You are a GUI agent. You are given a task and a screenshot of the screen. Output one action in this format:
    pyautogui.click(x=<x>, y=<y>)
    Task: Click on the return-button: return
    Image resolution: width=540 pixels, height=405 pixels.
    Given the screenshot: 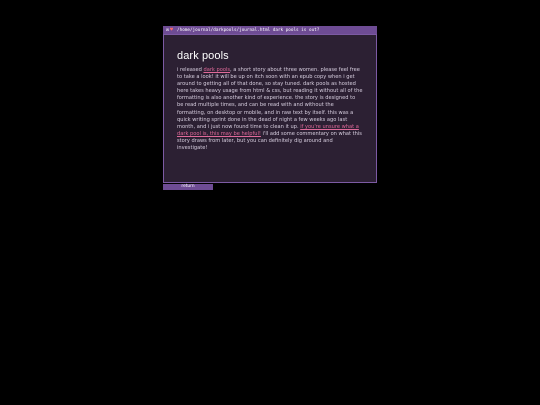 What is the action you would take?
    pyautogui.click(x=188, y=187)
    